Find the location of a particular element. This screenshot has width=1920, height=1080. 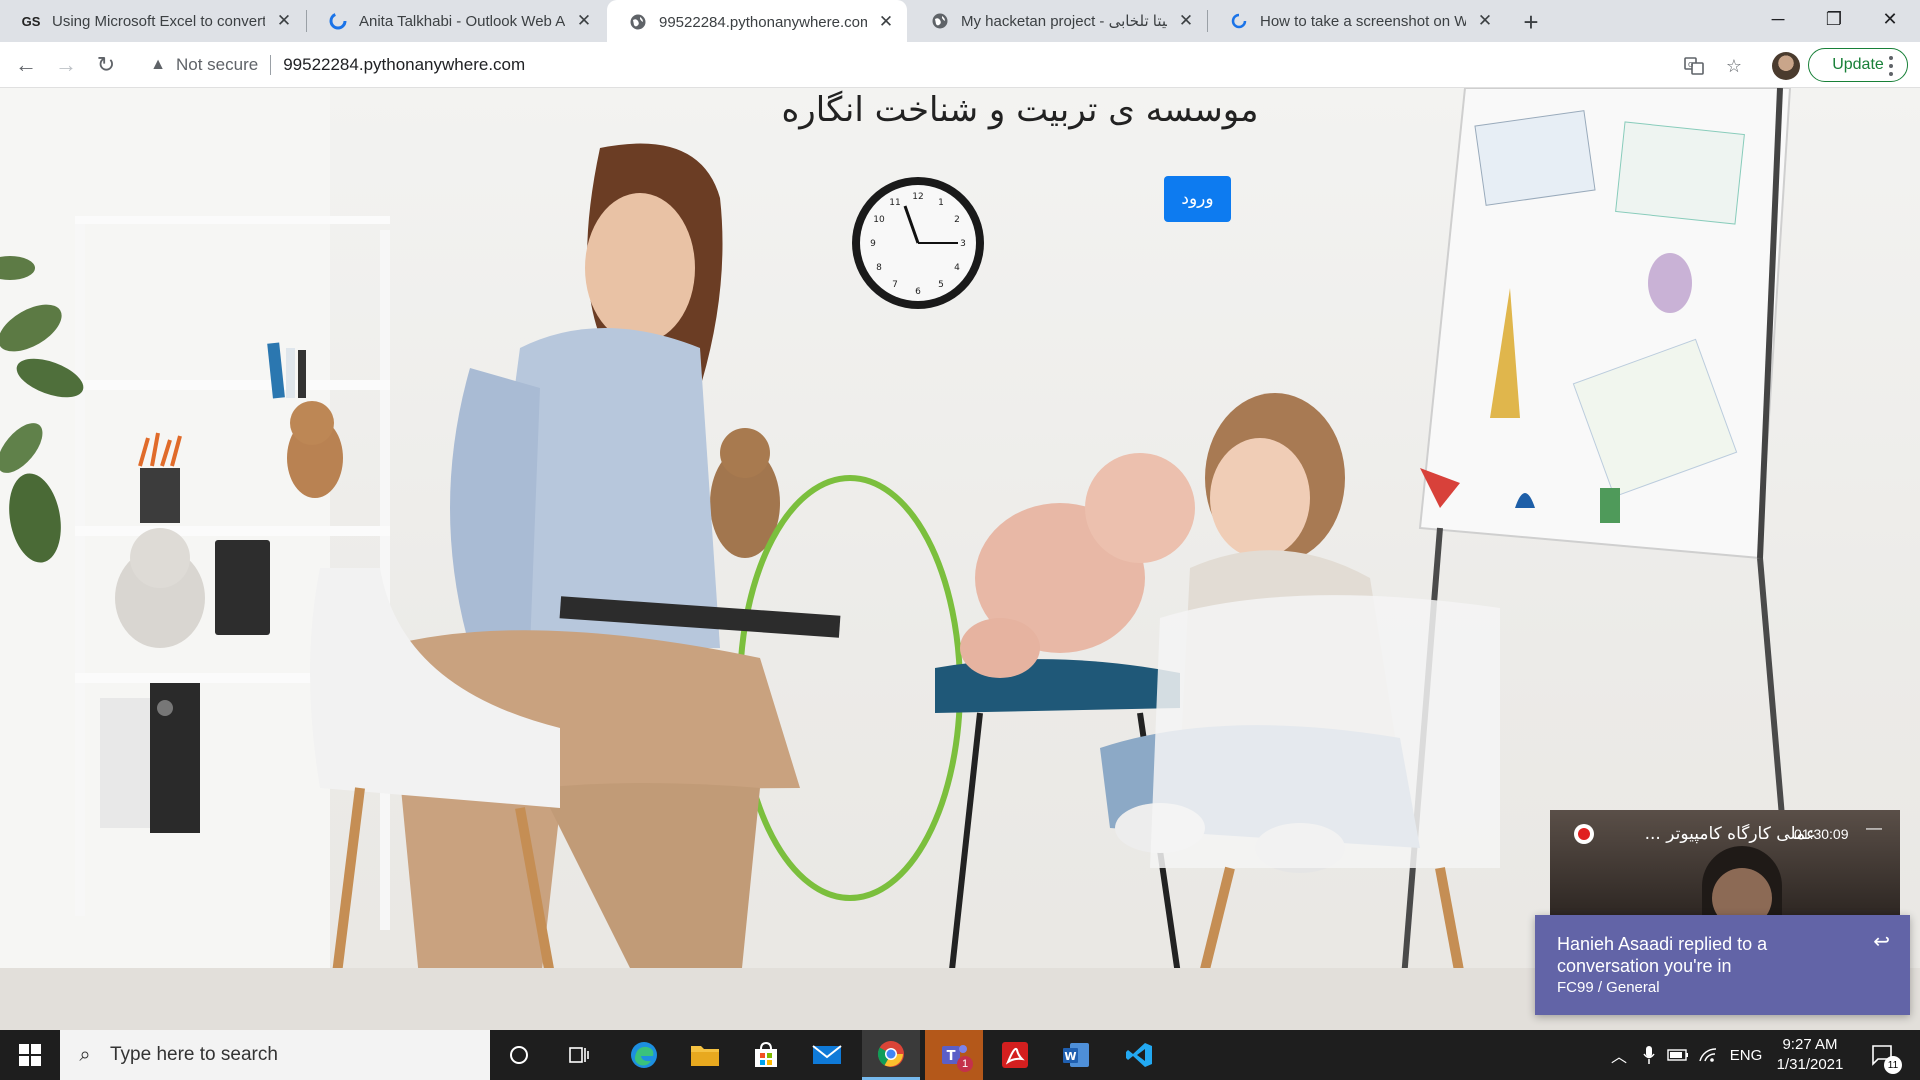

start-button is located at coordinates (30, 1055).